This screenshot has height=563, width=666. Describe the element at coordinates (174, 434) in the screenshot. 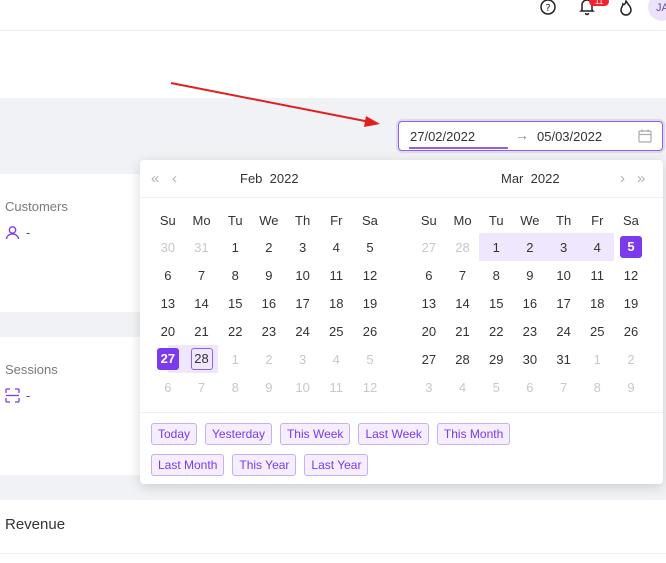

I see `preset-today: Today` at that location.